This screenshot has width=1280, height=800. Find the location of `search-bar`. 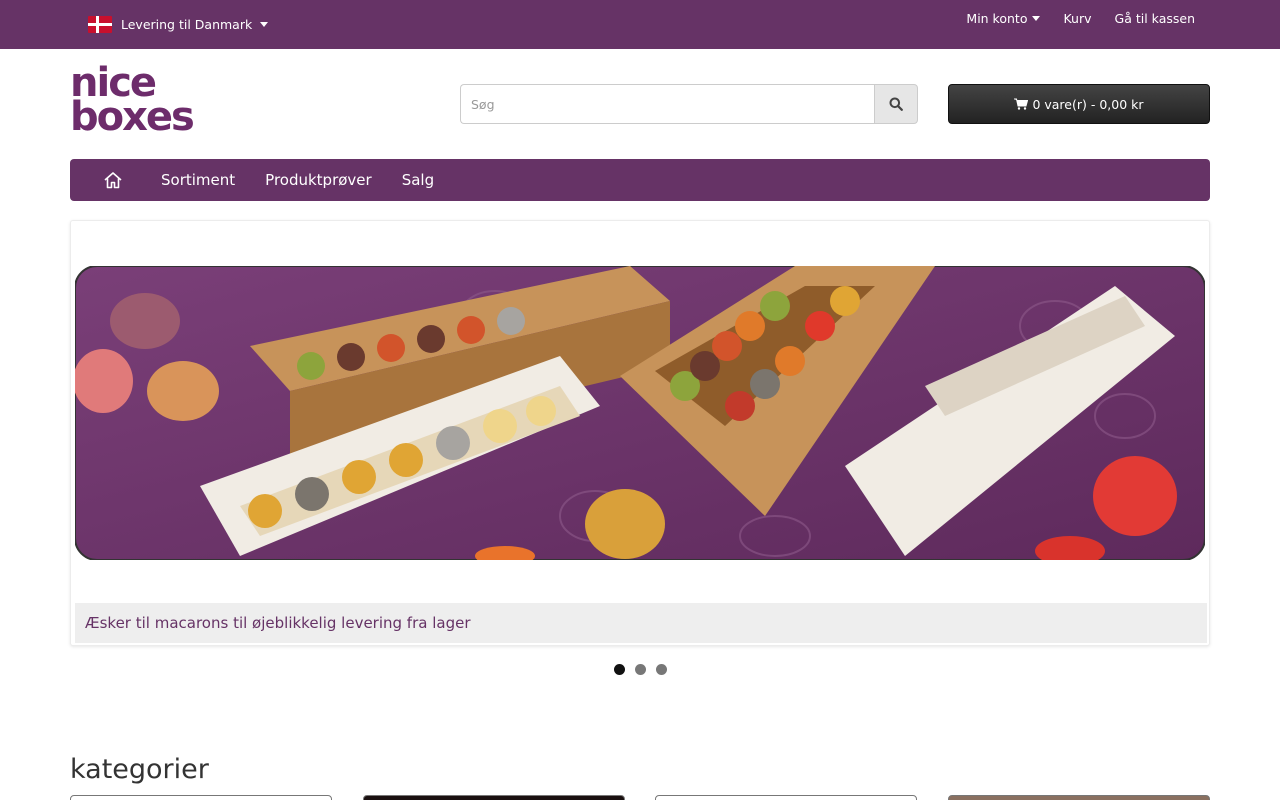

search-bar is located at coordinates (689, 104).